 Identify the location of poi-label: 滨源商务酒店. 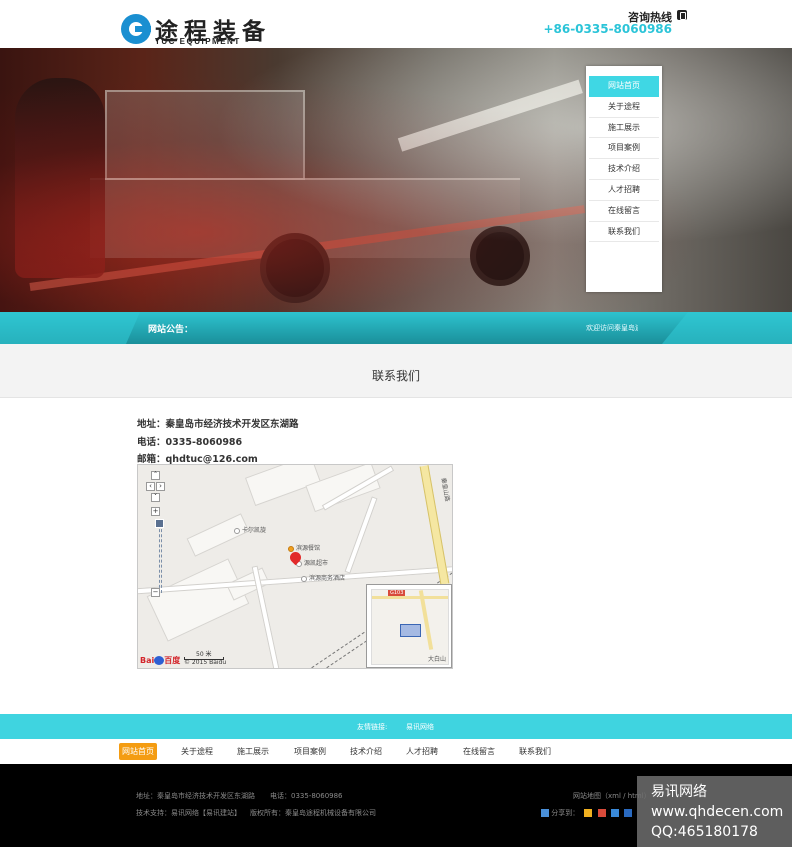
(327, 578).